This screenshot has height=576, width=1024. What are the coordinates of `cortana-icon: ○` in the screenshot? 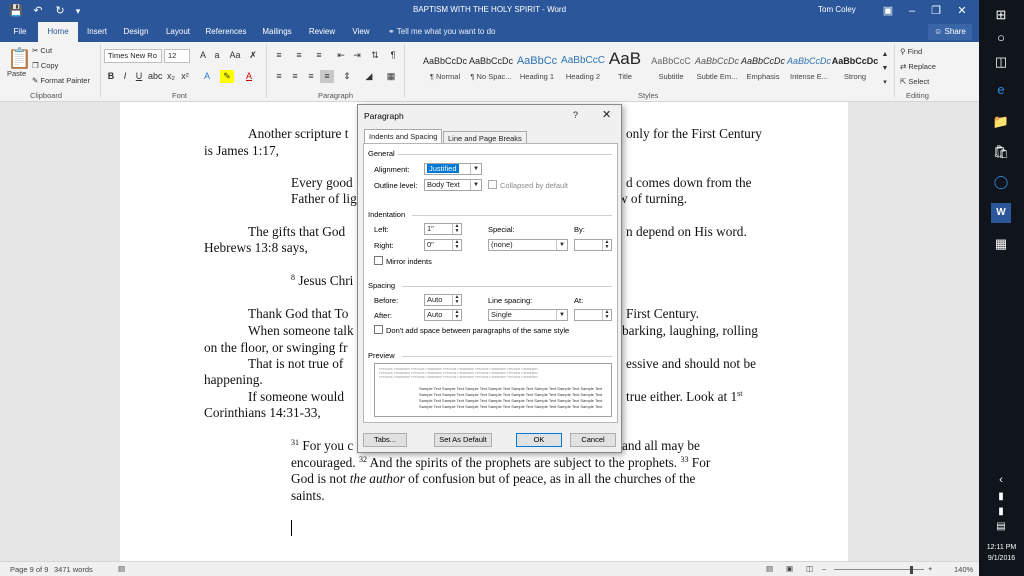 It's located at (1001, 38).